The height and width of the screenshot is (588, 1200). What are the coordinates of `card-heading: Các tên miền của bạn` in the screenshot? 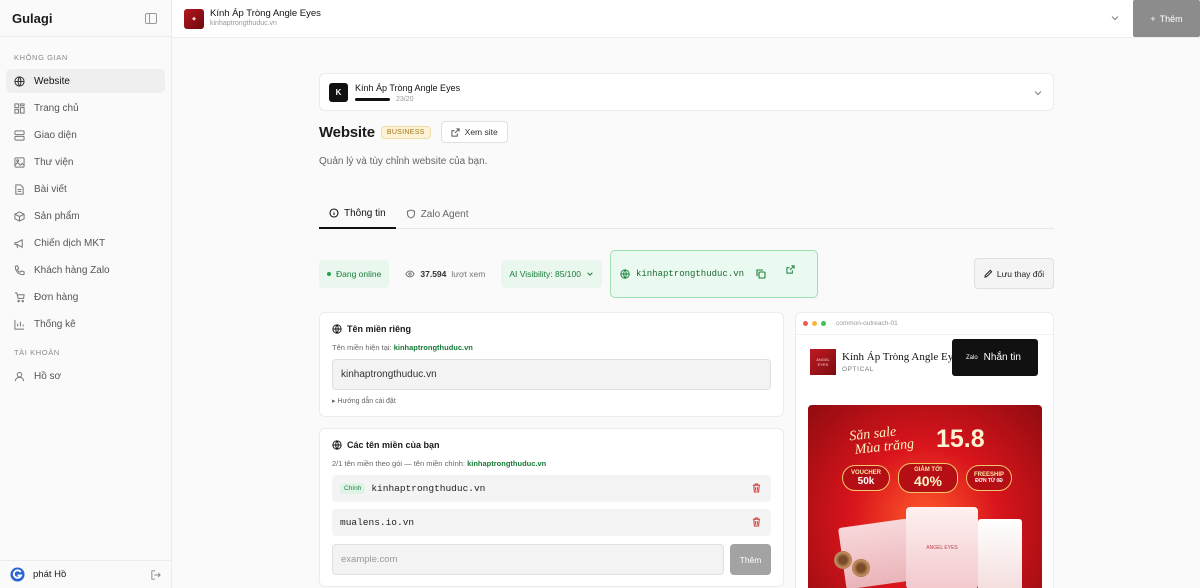 It's located at (551, 445).